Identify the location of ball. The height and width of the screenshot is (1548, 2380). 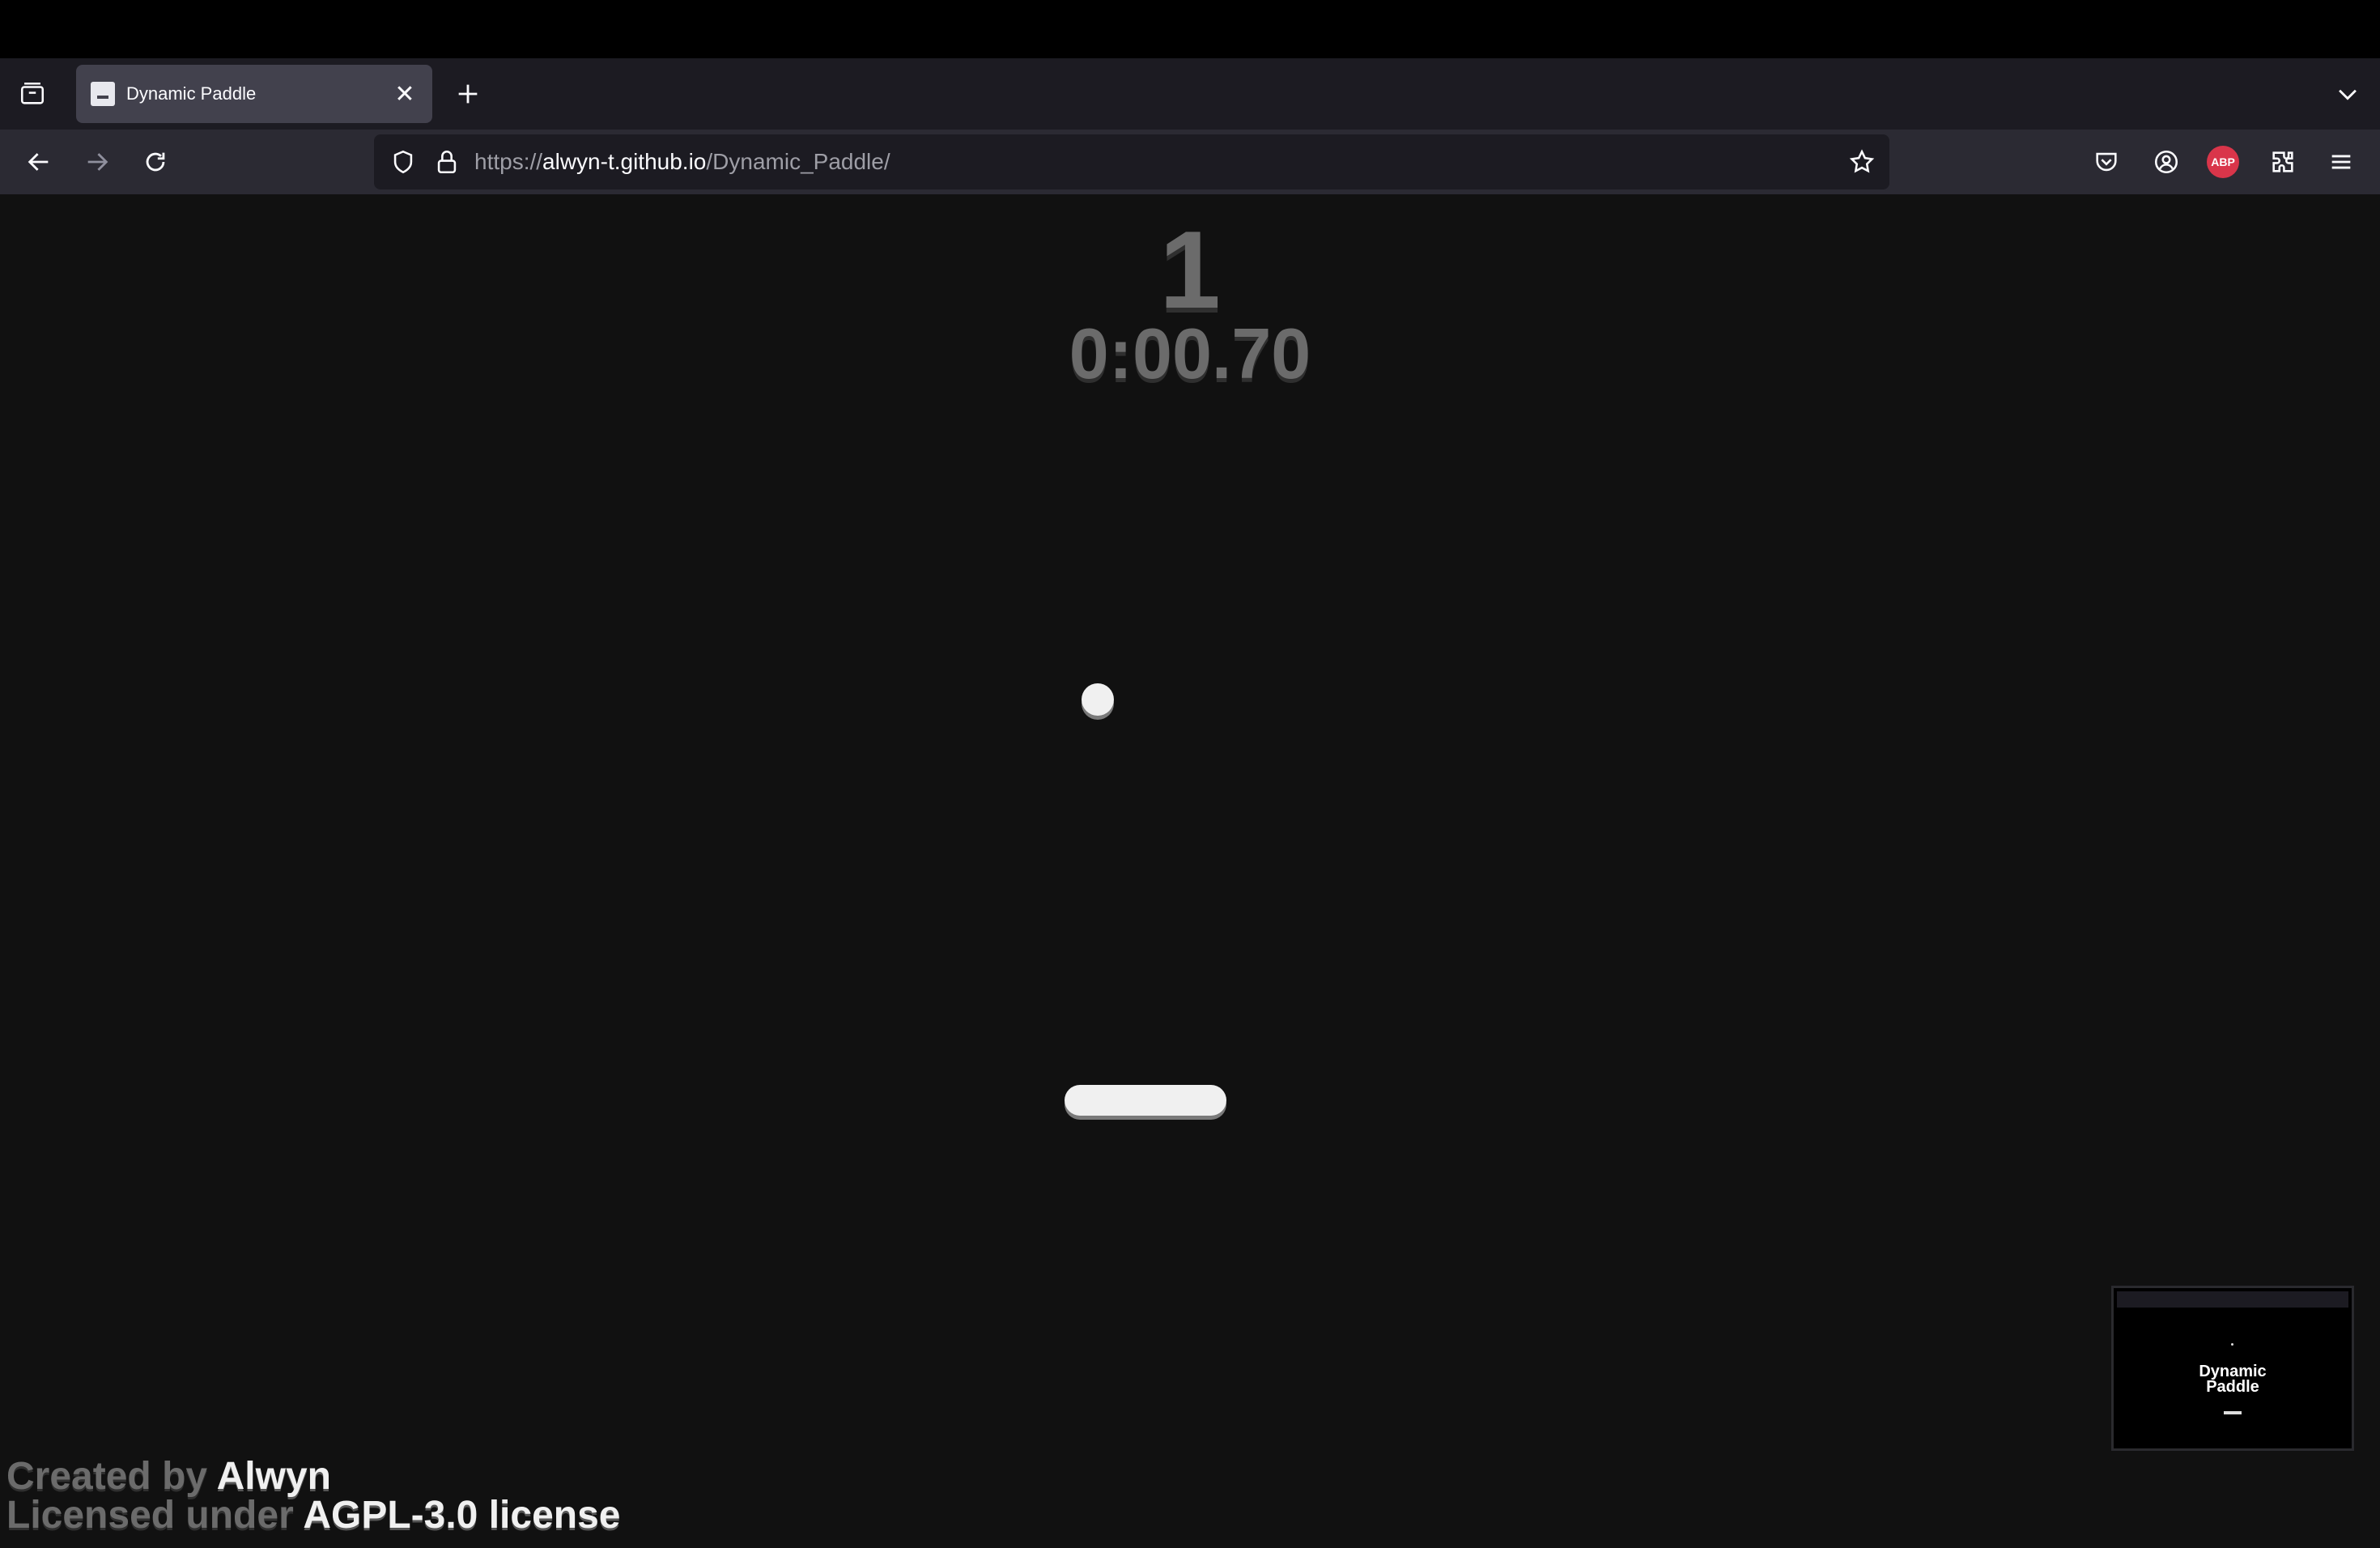
(1098, 699).